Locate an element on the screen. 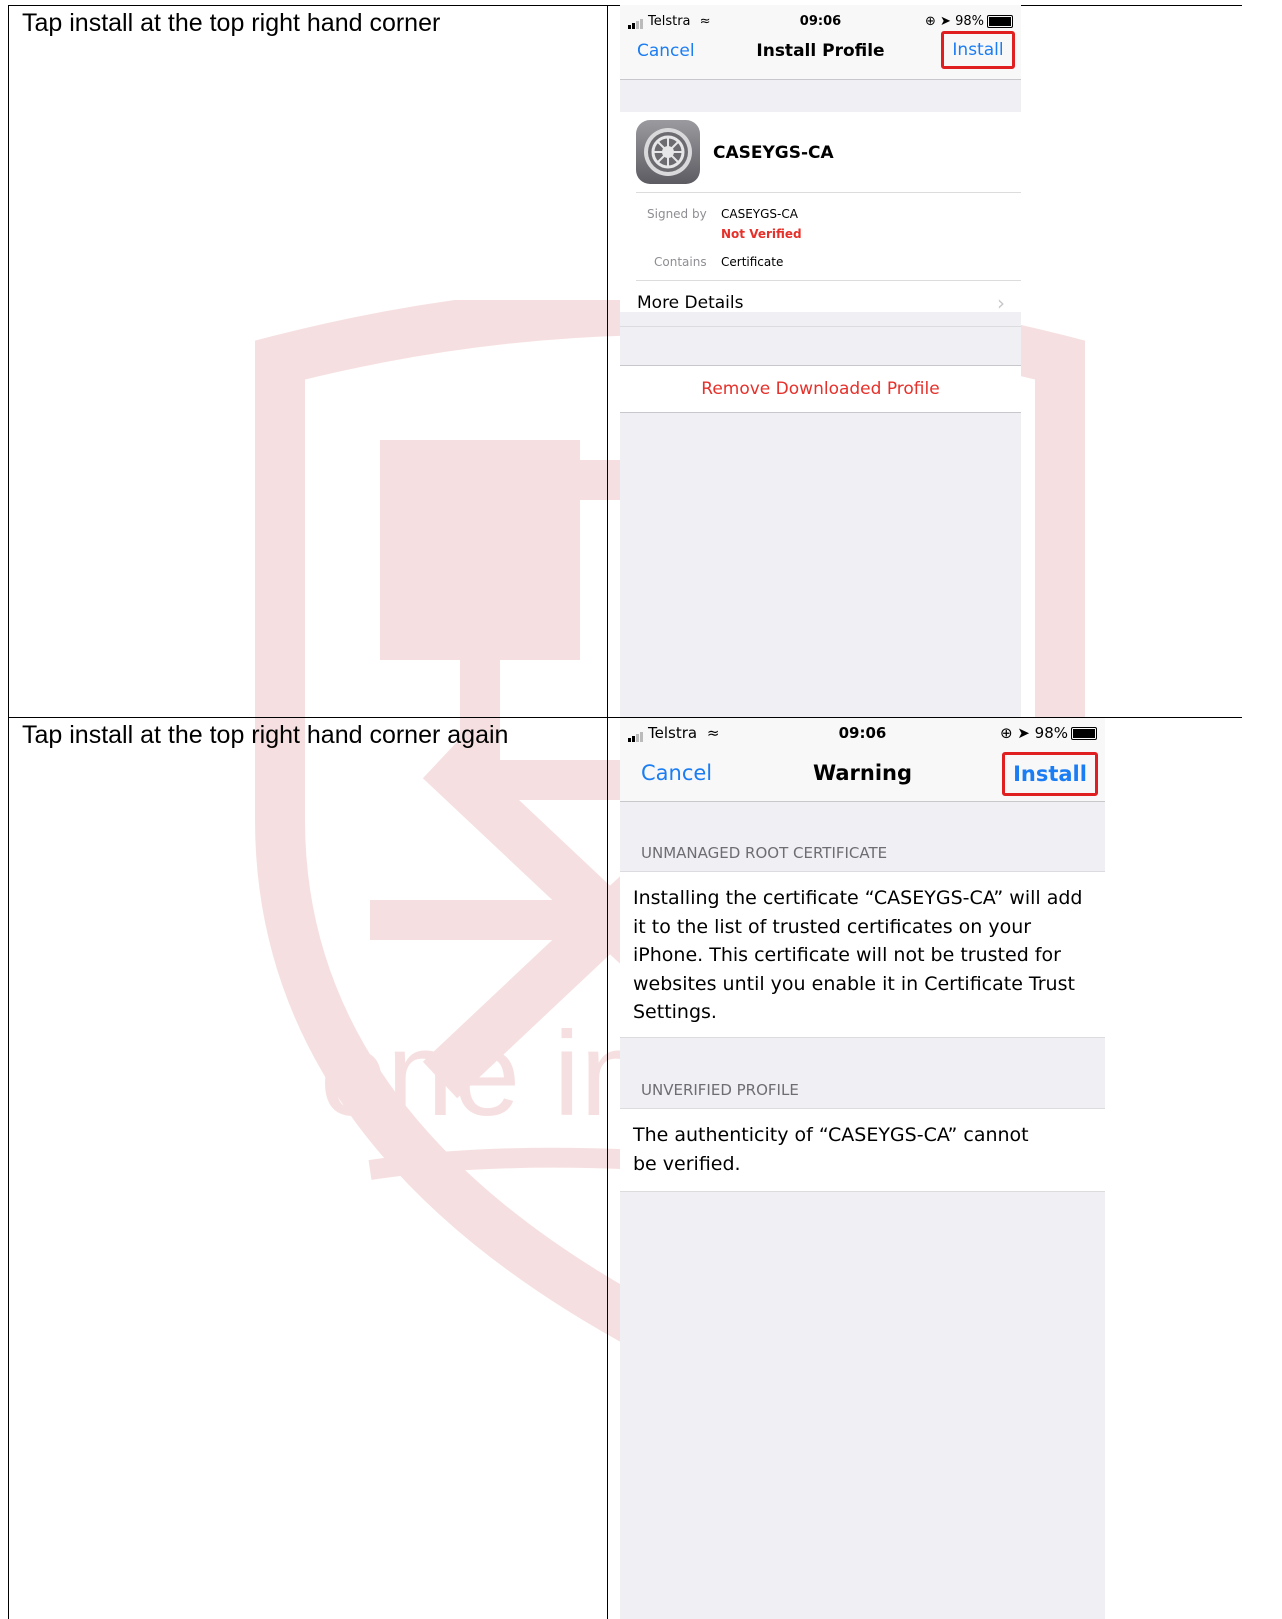  watermark-text: one in is located at coordinates (483, 1074).